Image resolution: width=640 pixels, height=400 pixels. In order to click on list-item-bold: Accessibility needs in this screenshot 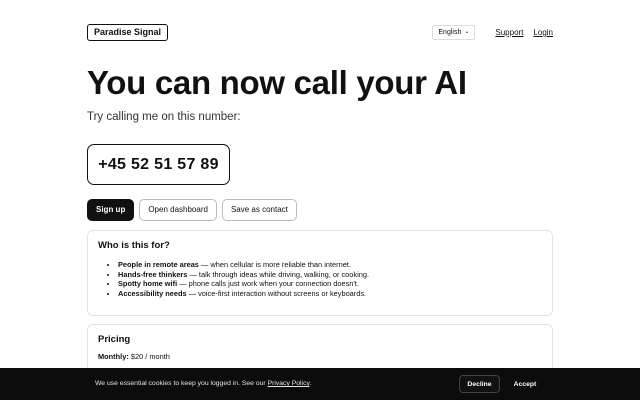, I will do `click(152, 293)`.